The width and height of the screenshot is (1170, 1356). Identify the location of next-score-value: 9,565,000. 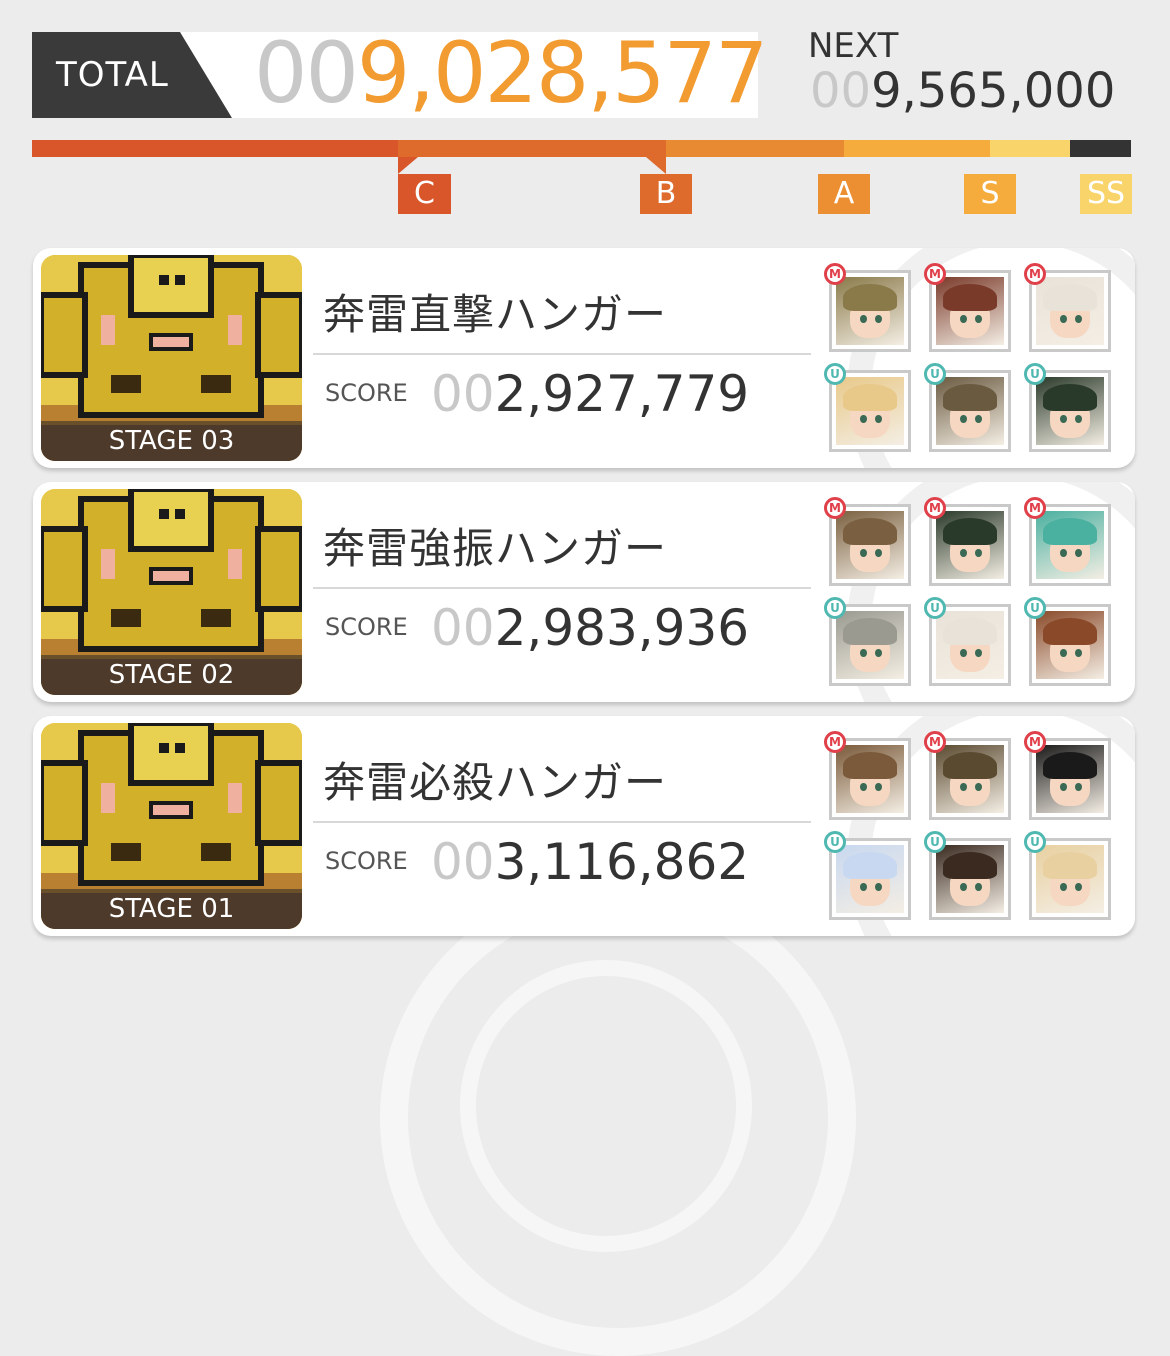
(993, 91).